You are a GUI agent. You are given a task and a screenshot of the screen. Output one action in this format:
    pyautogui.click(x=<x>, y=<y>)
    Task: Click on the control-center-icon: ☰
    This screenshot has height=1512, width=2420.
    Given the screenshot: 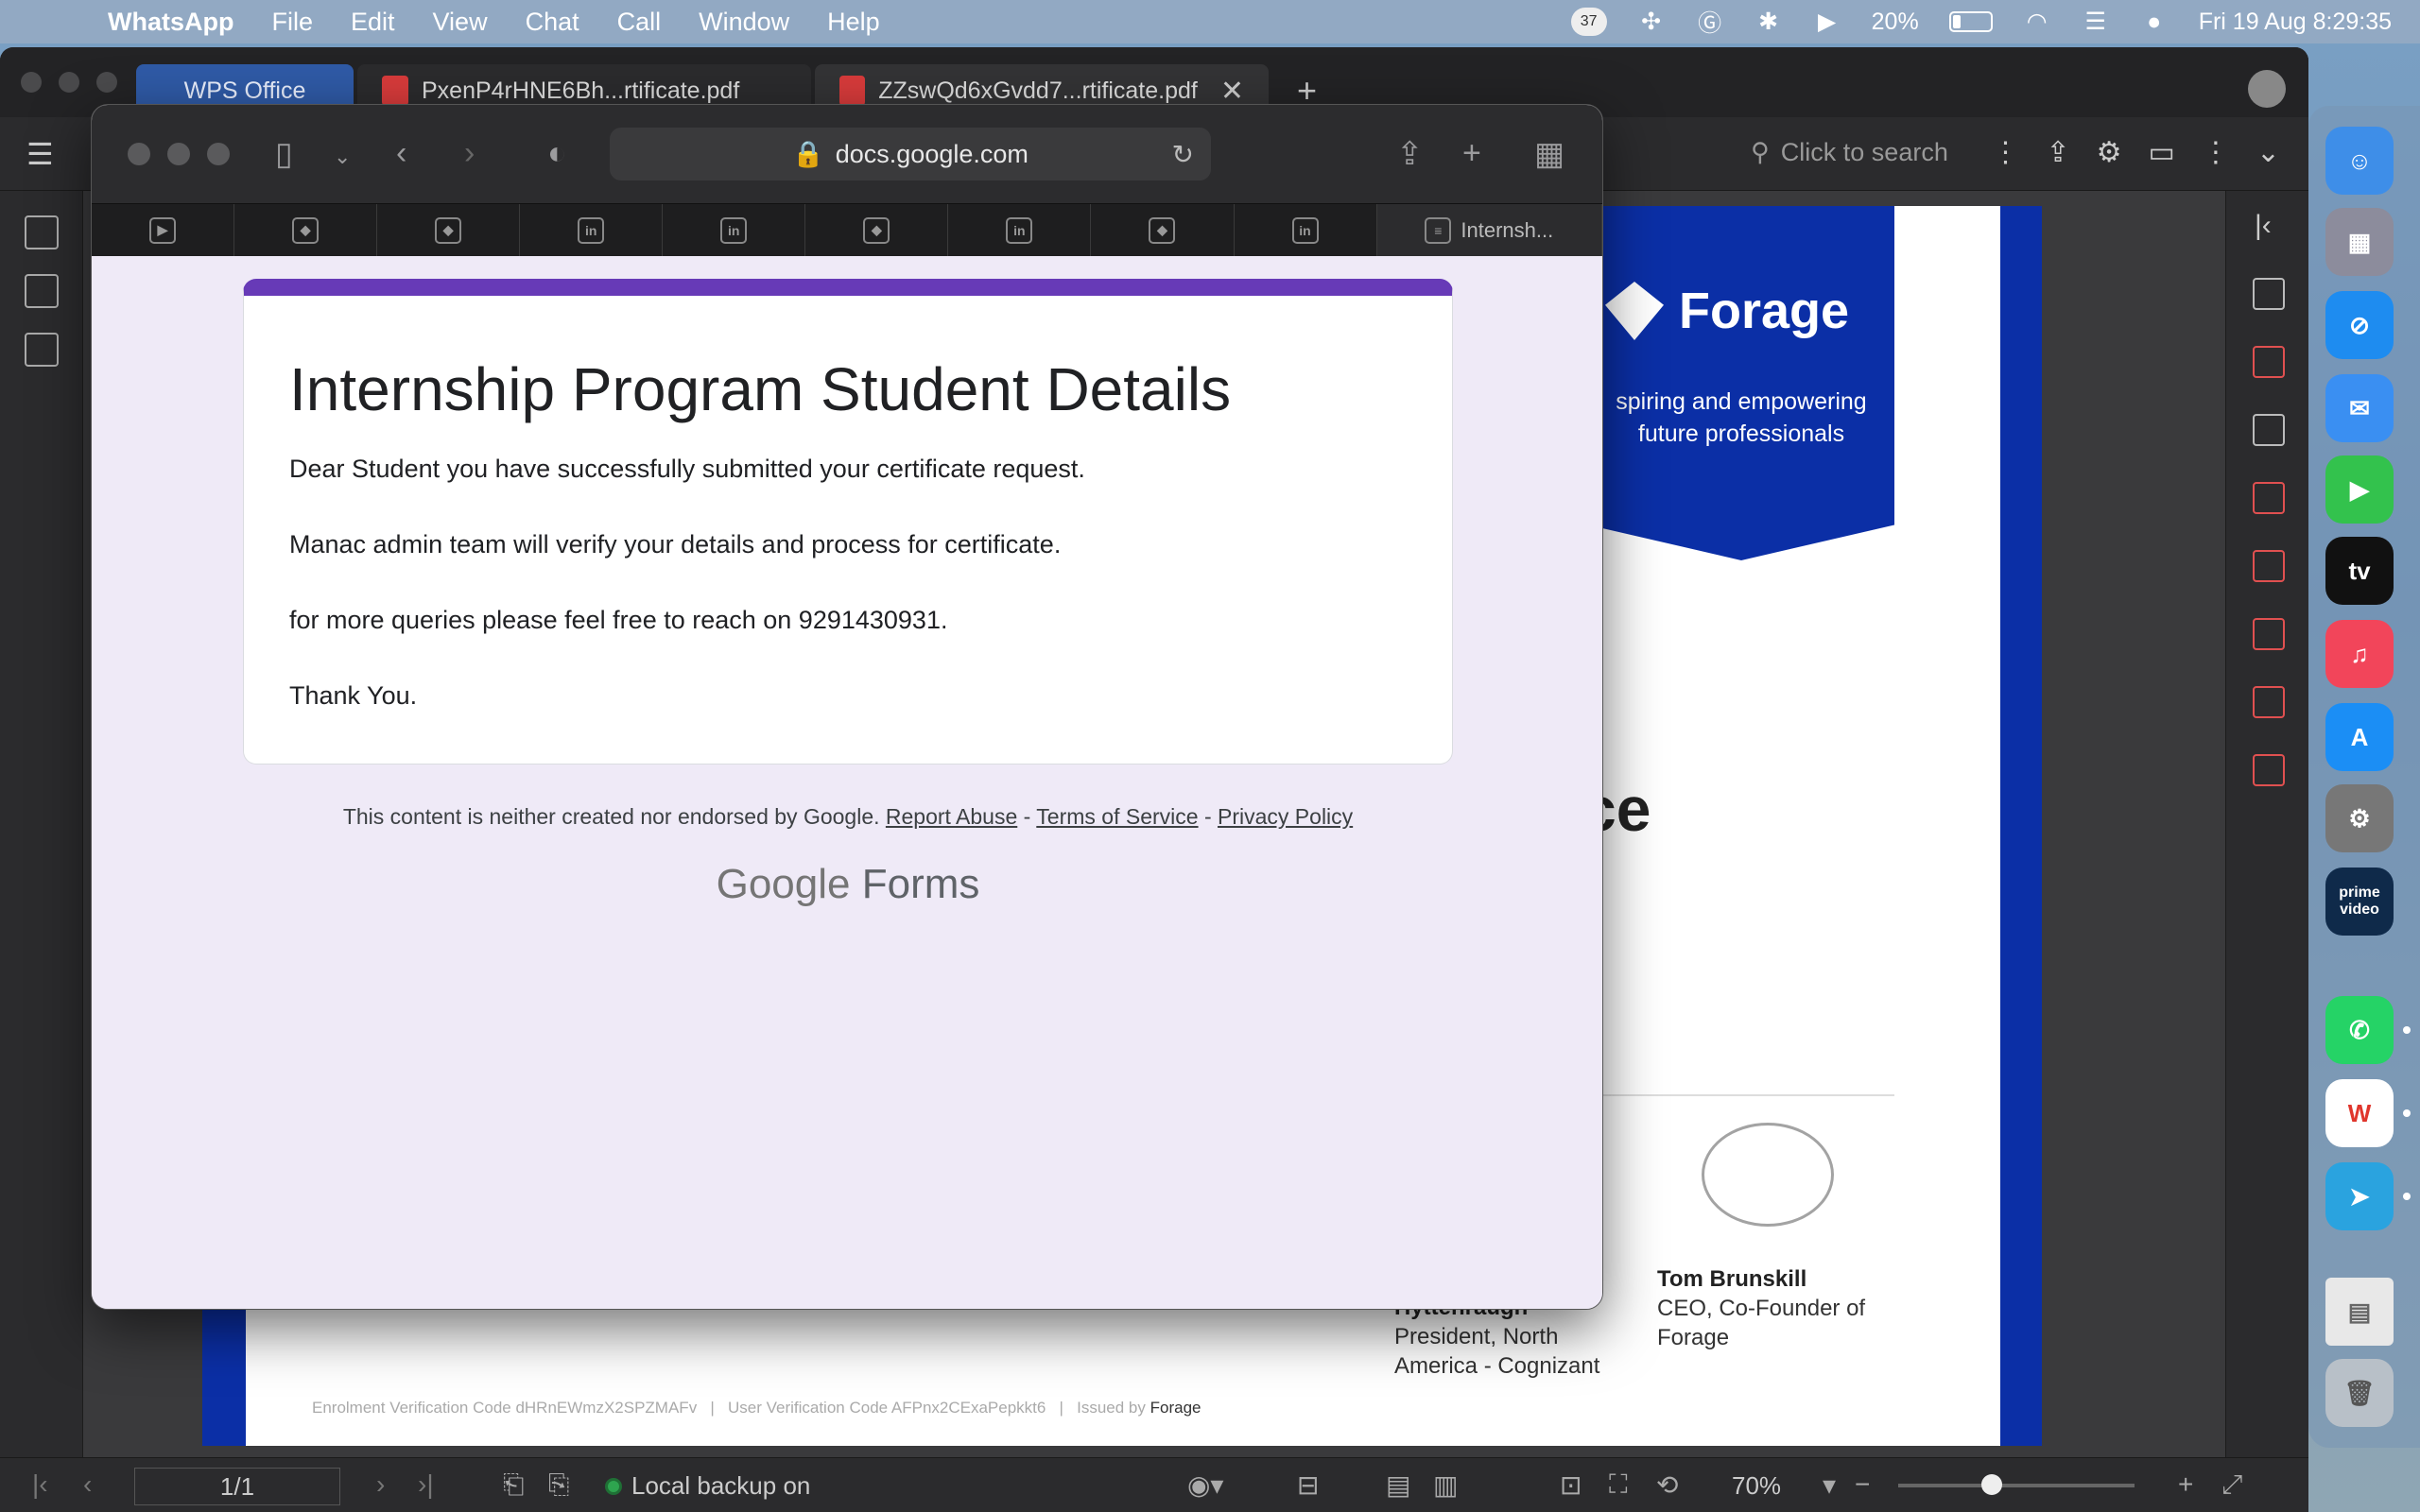 What is the action you would take?
    pyautogui.click(x=2096, y=22)
    